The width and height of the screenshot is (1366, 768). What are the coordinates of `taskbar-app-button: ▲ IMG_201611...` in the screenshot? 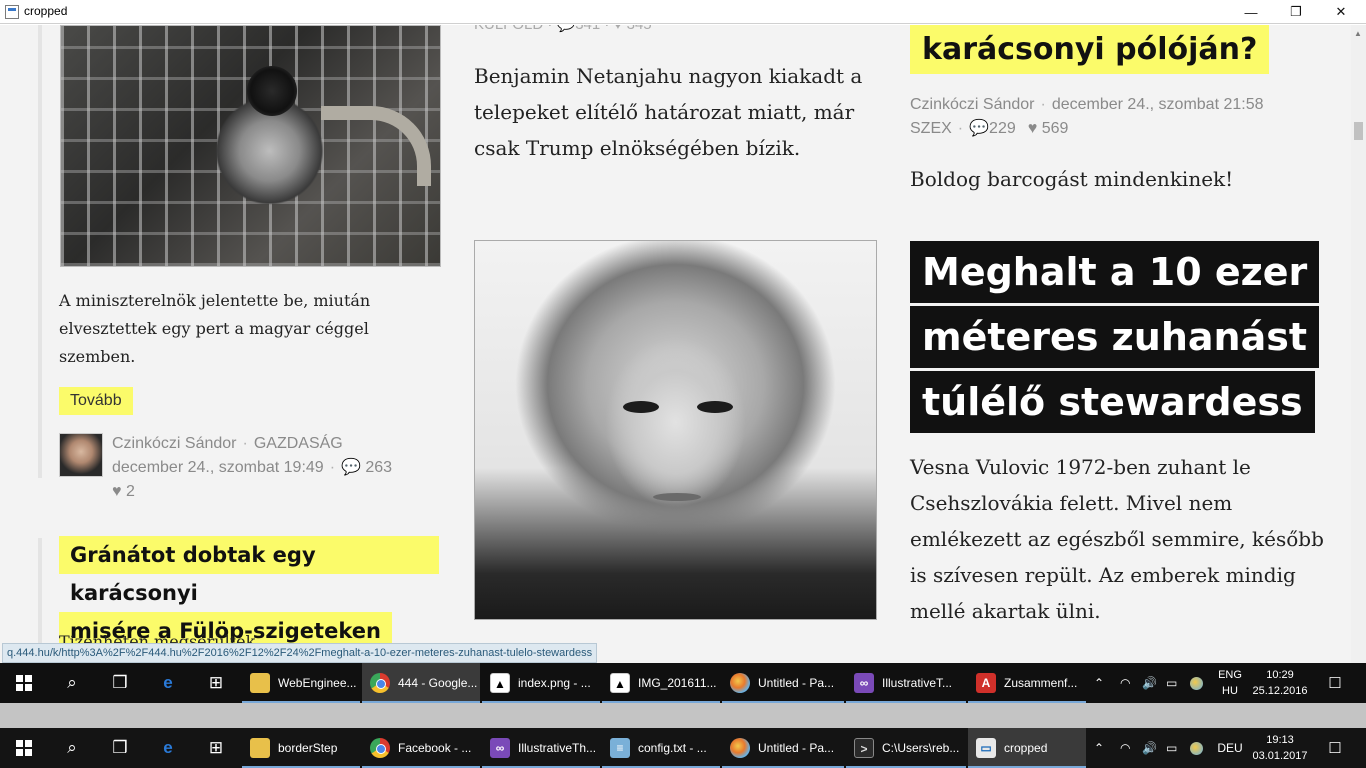 It's located at (661, 683).